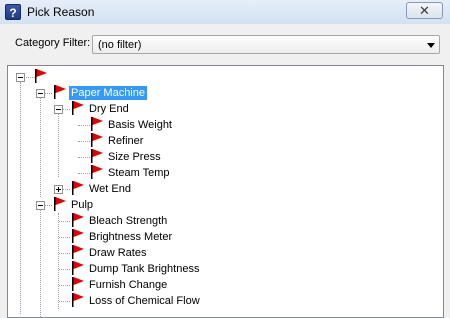  What do you see at coordinates (144, 301) in the screenshot?
I see `tree-node-loss-of-chemical-flow: Loss of Chemical Flow` at bounding box center [144, 301].